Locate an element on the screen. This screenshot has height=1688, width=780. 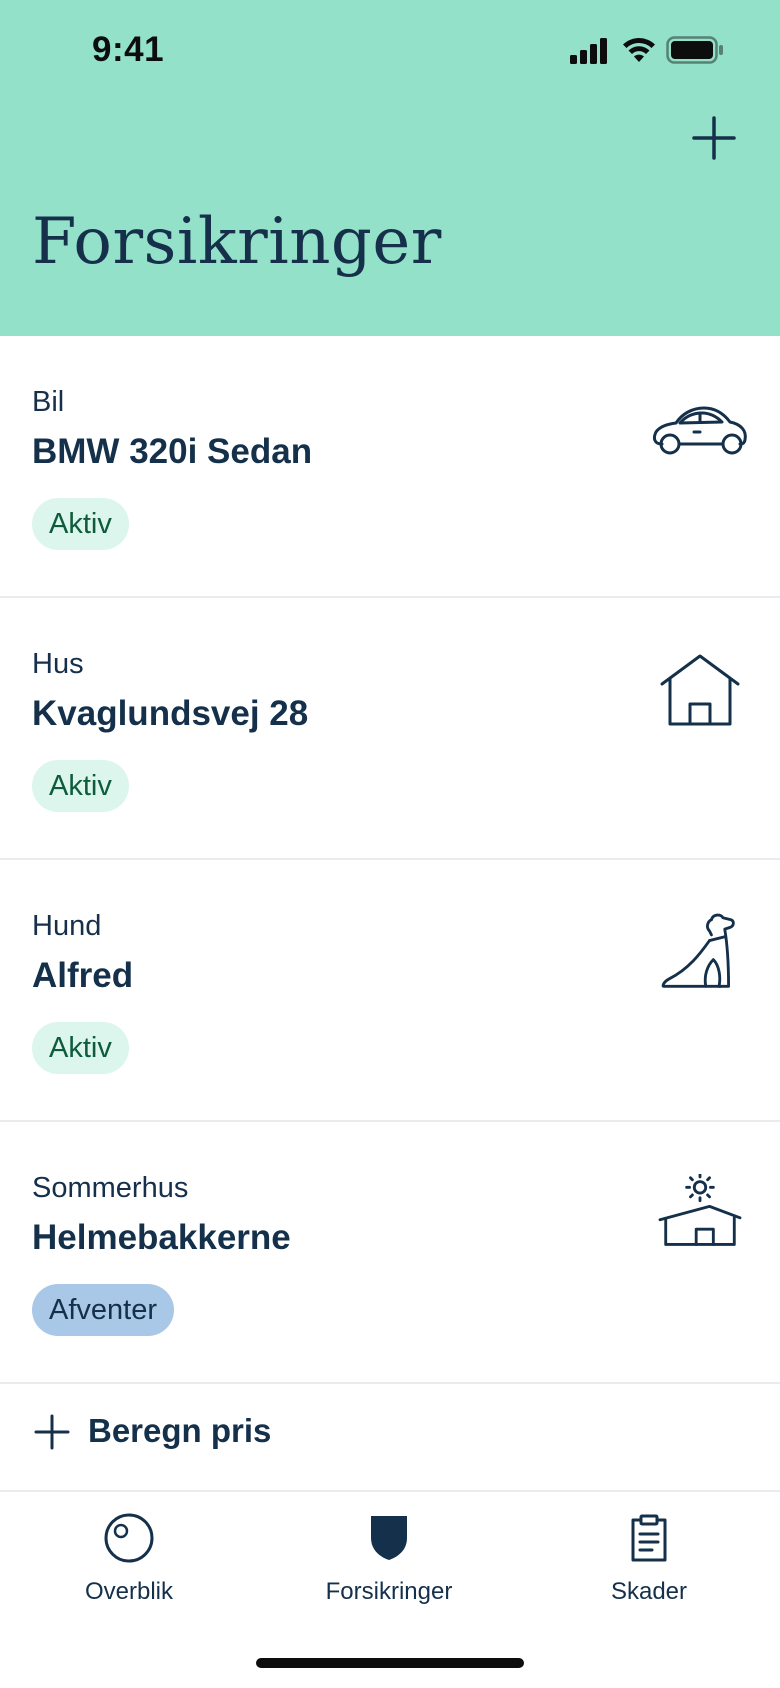
tab-insurances: Forsikringer is located at coordinates (389, 1563).